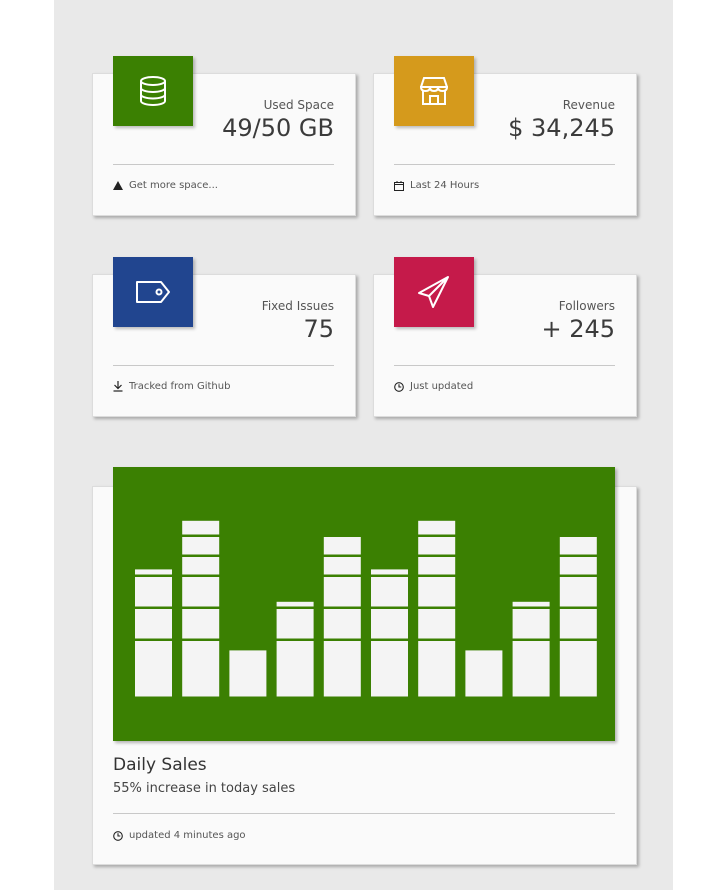  I want to click on followers-icon-tile, so click(434, 292).